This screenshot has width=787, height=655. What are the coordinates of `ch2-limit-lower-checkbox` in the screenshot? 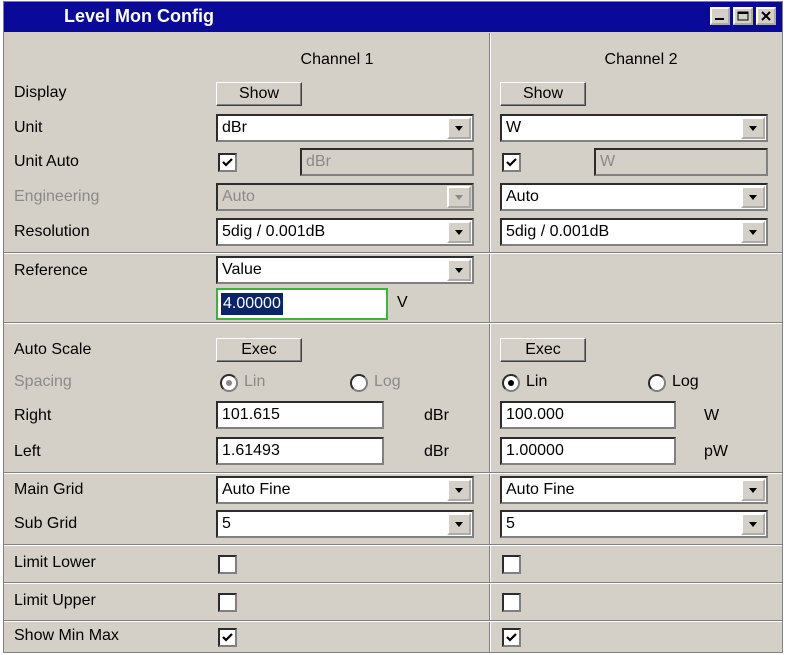 It's located at (511, 564).